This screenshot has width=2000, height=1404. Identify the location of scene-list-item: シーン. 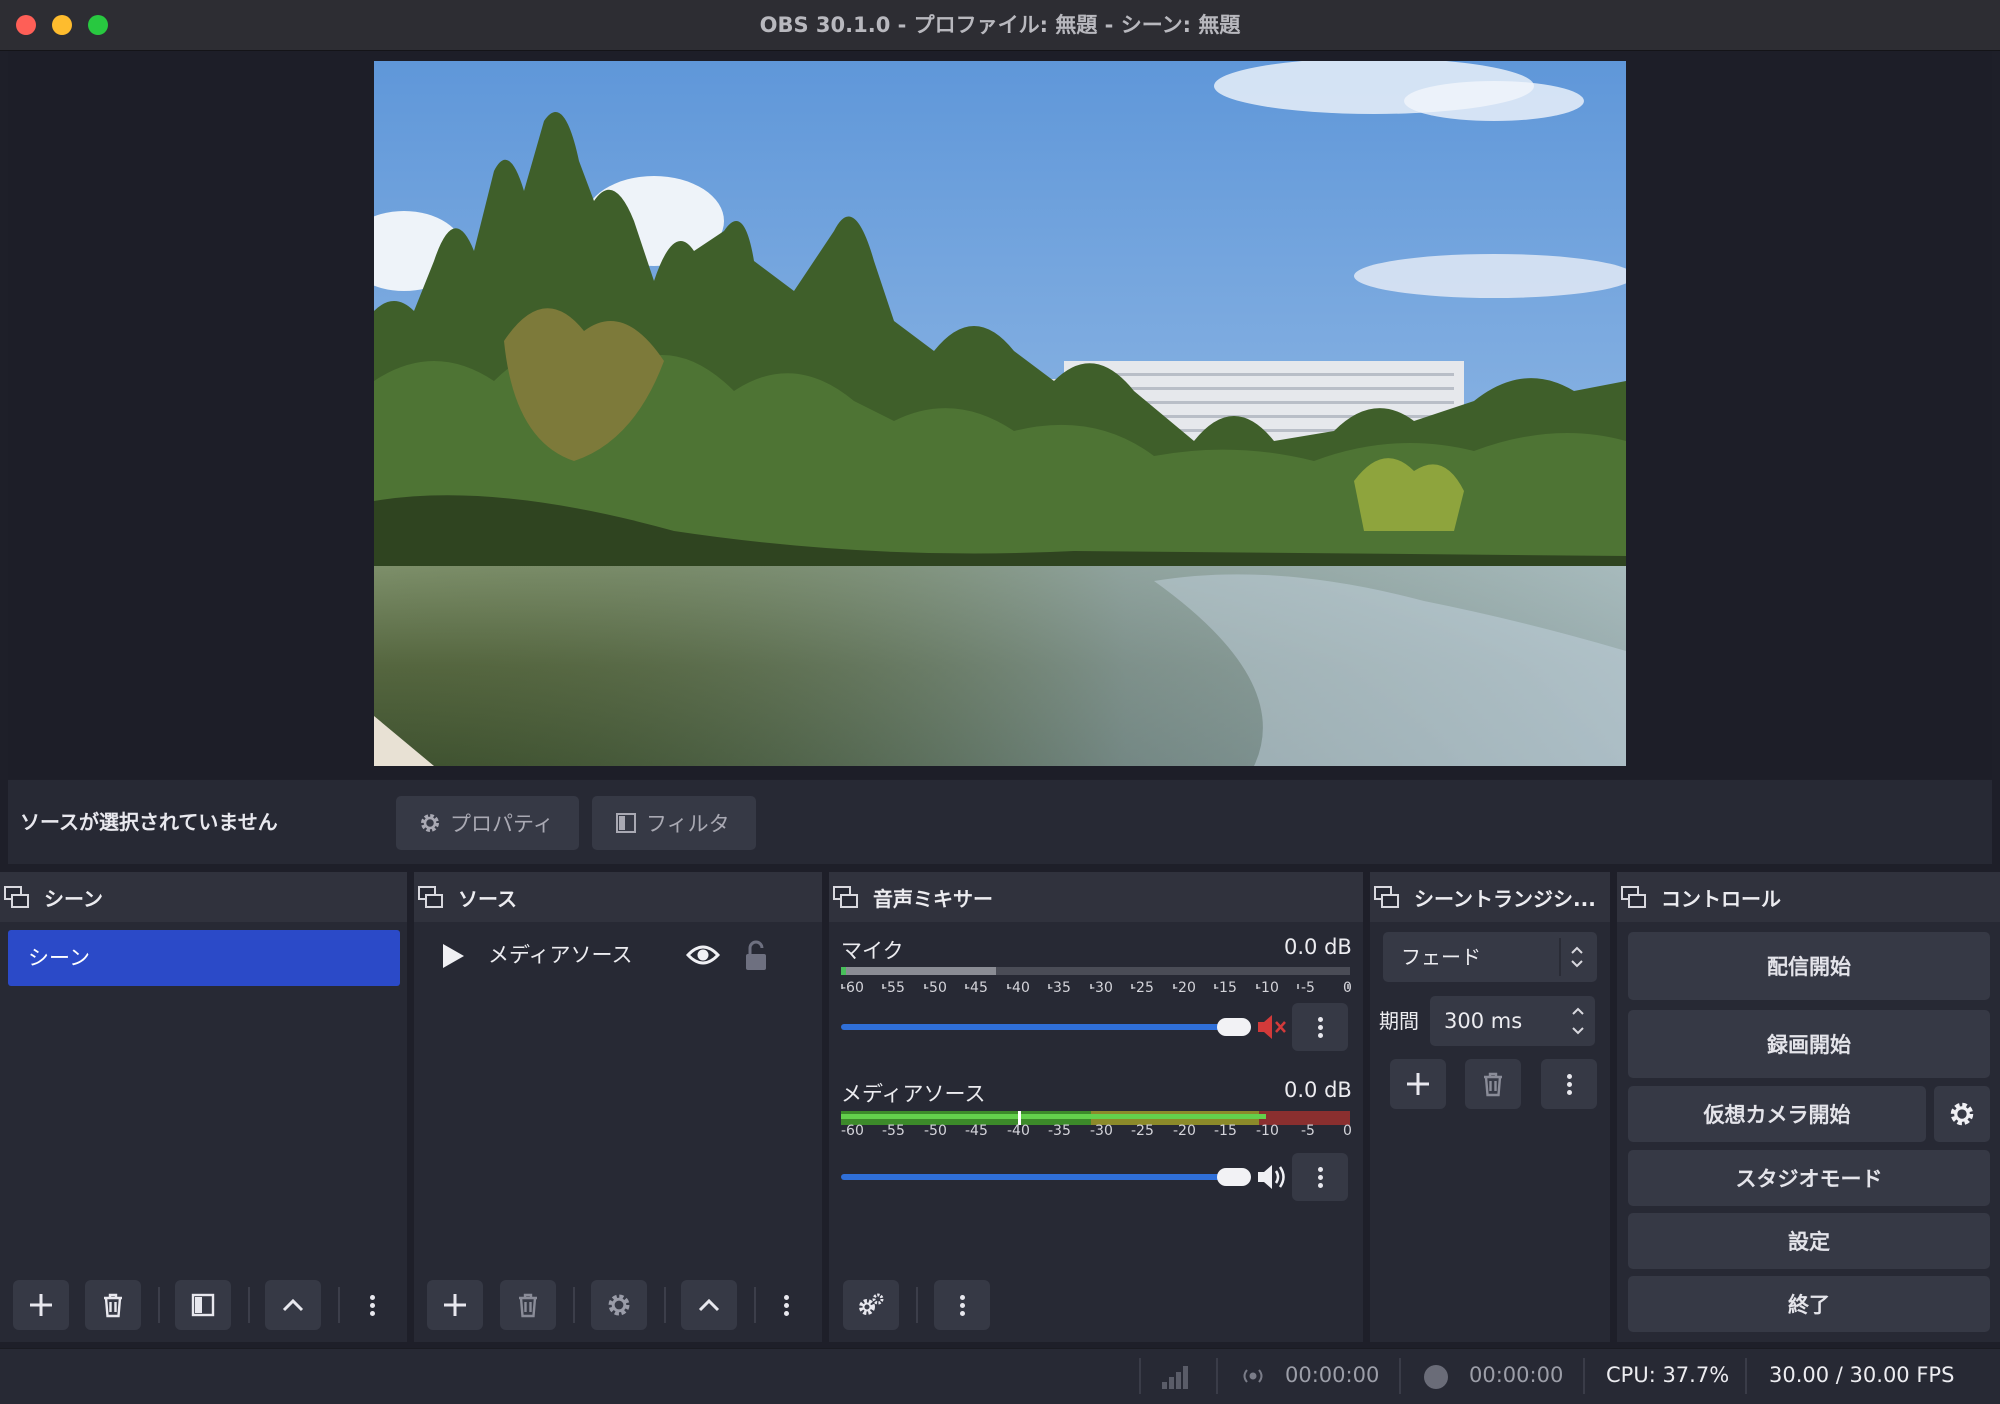
(204, 958).